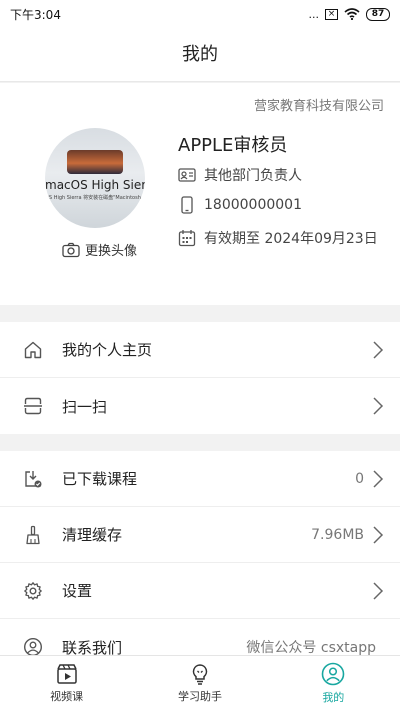 The height and width of the screenshot is (711, 400). Describe the element at coordinates (200, 591) in the screenshot. I see `menu-item-settings: 设置` at that location.